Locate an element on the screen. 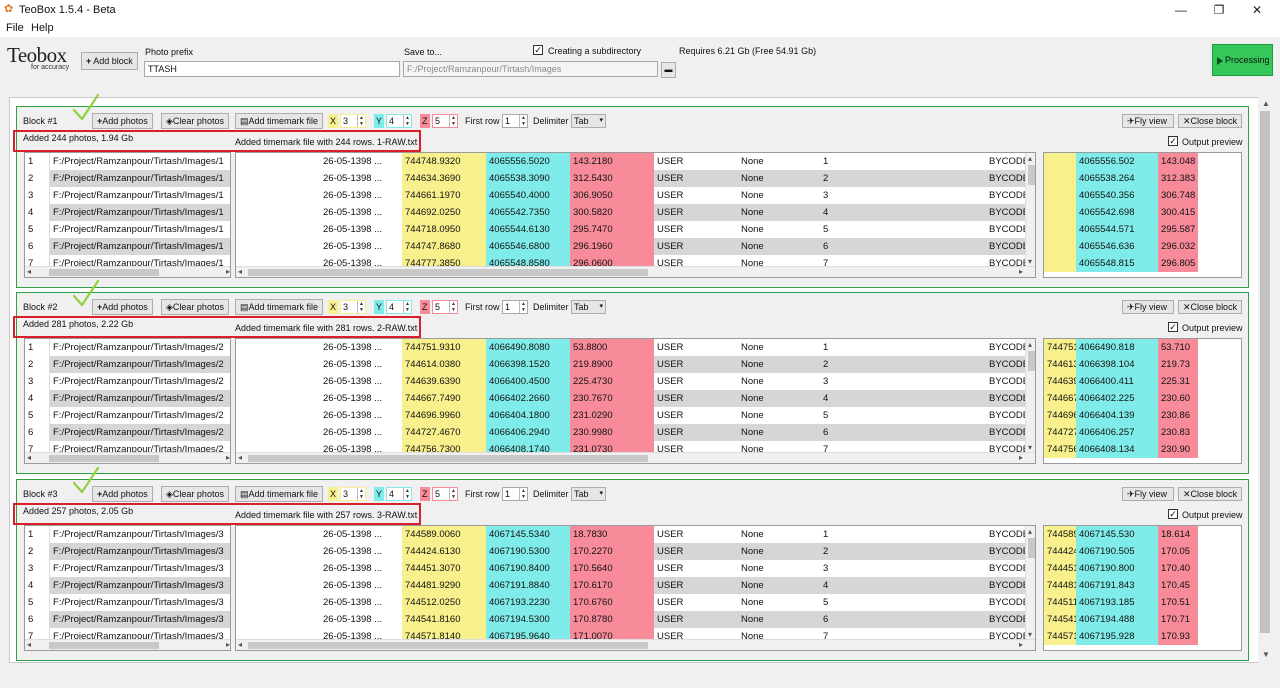 This screenshot has height=688, width=1280. table-row: 2 F:/Project/Ramzanpour/Tirtash/Images/3 is located at coordinates (127, 551).